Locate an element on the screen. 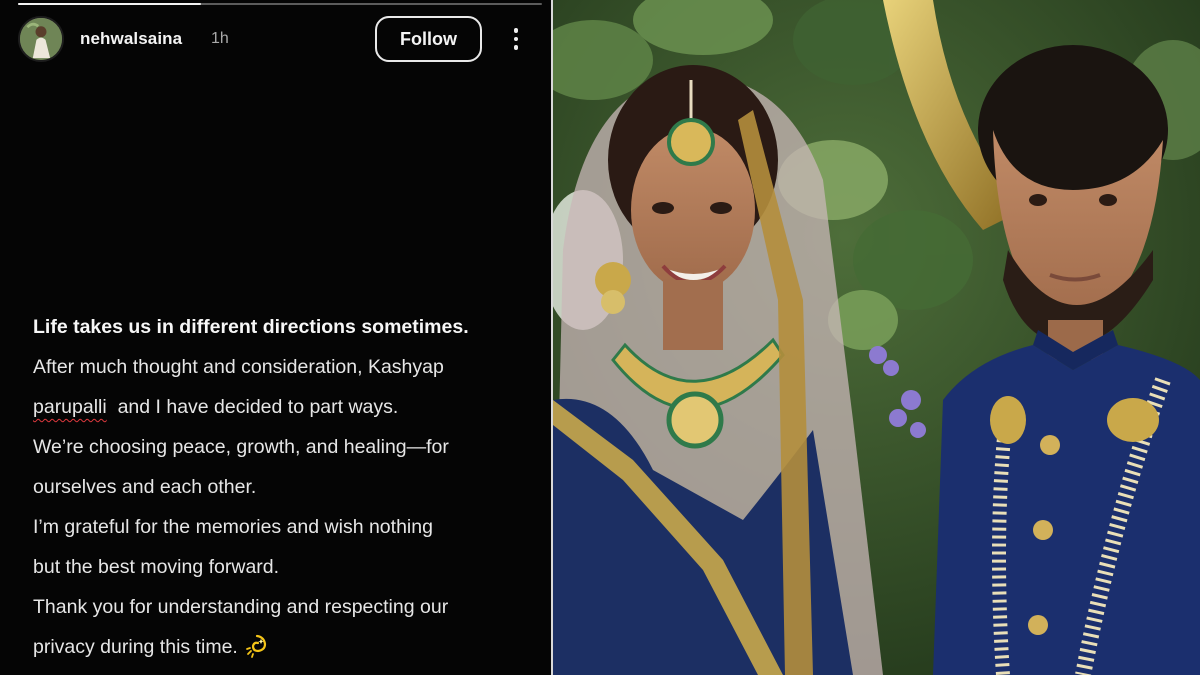 Image resolution: width=1200 pixels, height=675 pixels. story-last-line: privacy during this time. is located at coordinates (135, 647).